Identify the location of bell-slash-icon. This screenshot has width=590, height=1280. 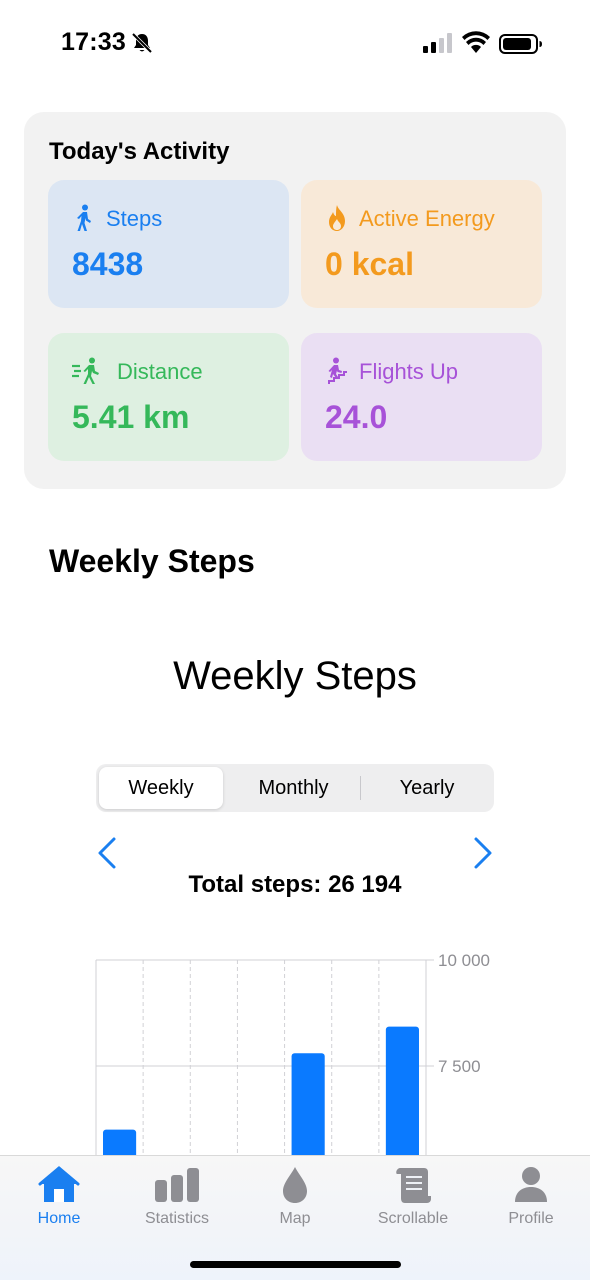
(142, 43).